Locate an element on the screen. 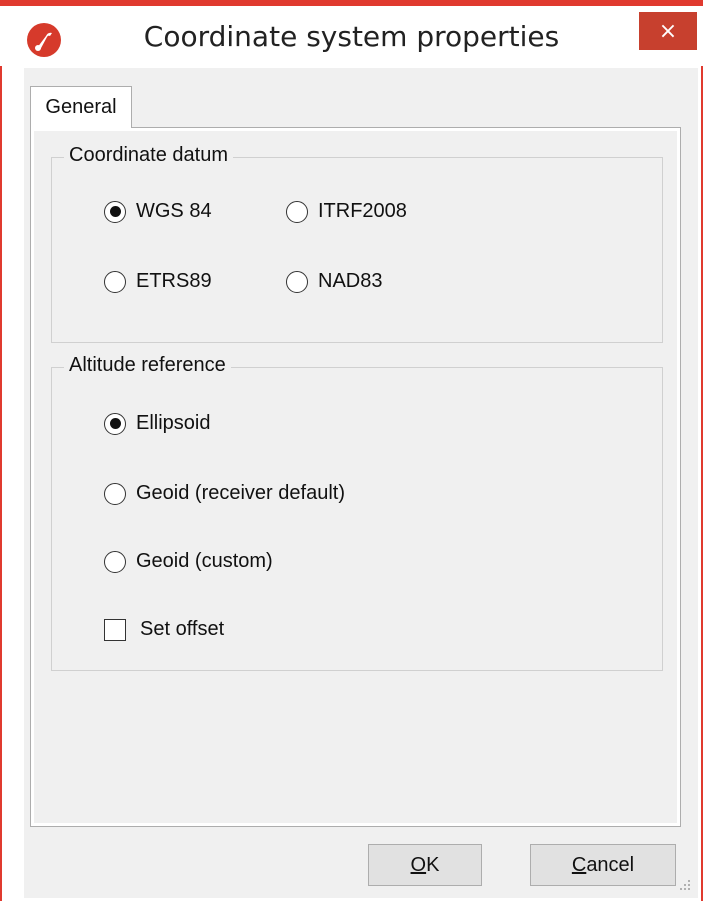  set-offset-checkbox: Set offset is located at coordinates (164, 629).